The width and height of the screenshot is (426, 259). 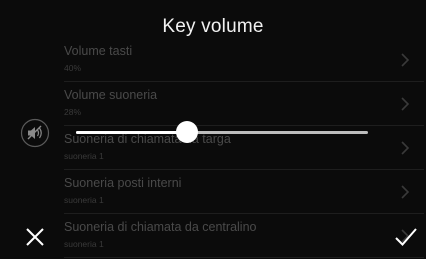 What do you see at coordinates (160, 227) in the screenshot?
I see `list-item-label: Suoneria di chiamata da centralino` at bounding box center [160, 227].